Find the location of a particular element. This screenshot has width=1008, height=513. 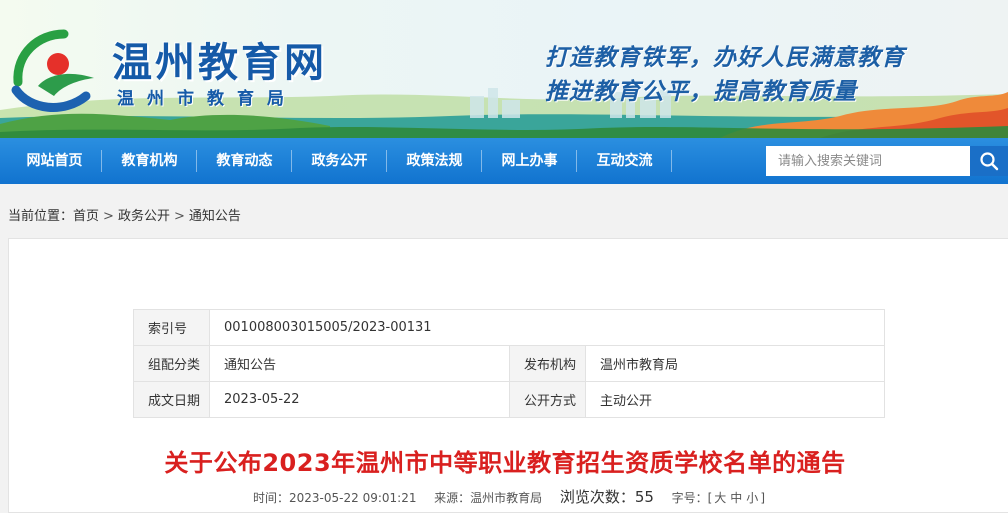

search-icon is located at coordinates (989, 161).